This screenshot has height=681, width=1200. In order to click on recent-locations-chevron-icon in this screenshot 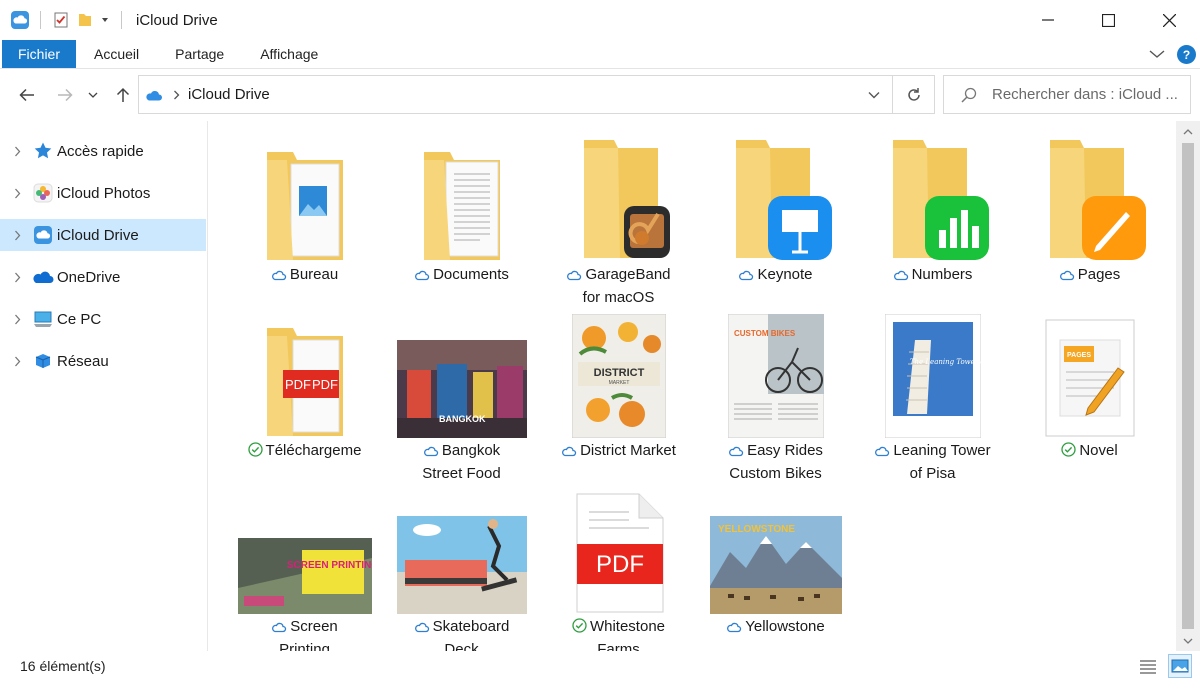, I will do `click(93, 95)`.